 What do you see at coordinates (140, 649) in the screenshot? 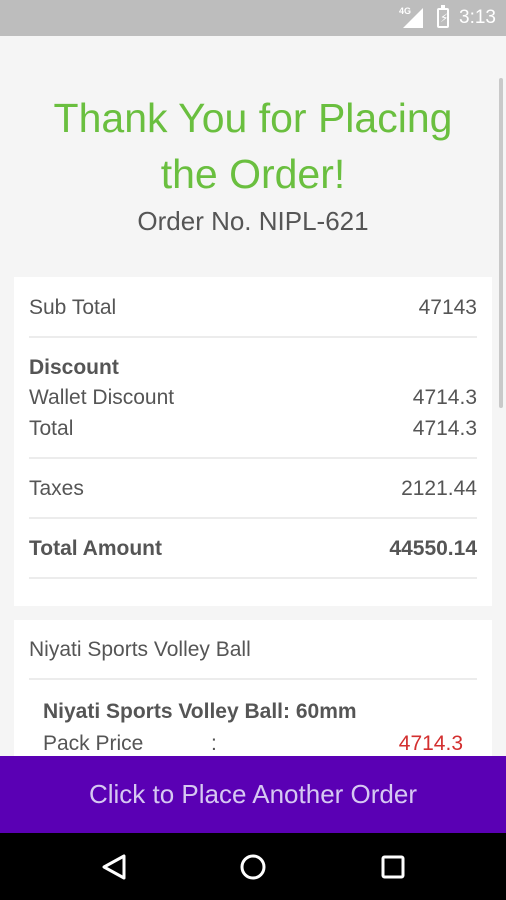
I see `product-name: Niyati Sports Volley Ball` at bounding box center [140, 649].